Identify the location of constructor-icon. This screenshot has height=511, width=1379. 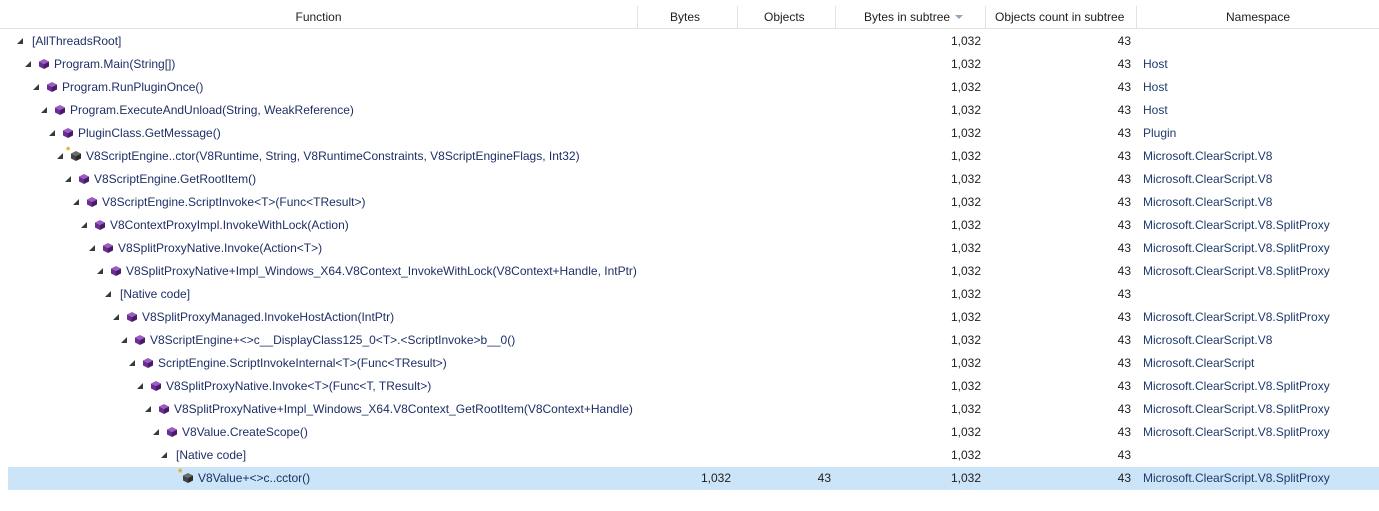
(76, 156).